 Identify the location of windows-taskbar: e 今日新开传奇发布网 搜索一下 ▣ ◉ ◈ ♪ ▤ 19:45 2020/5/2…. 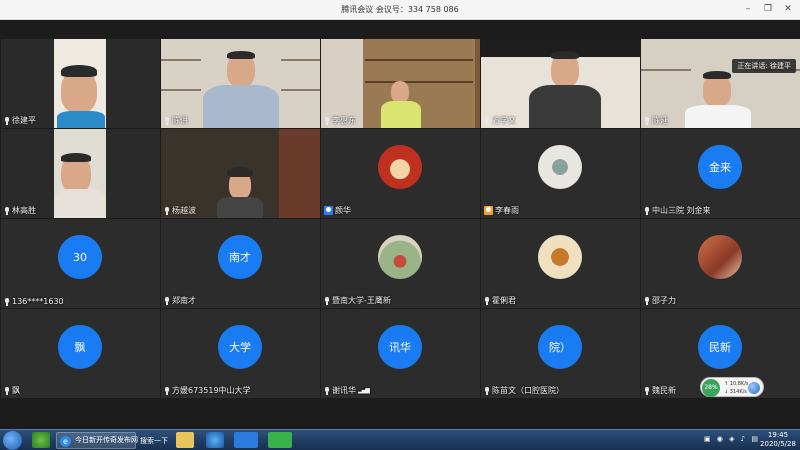
(400, 439).